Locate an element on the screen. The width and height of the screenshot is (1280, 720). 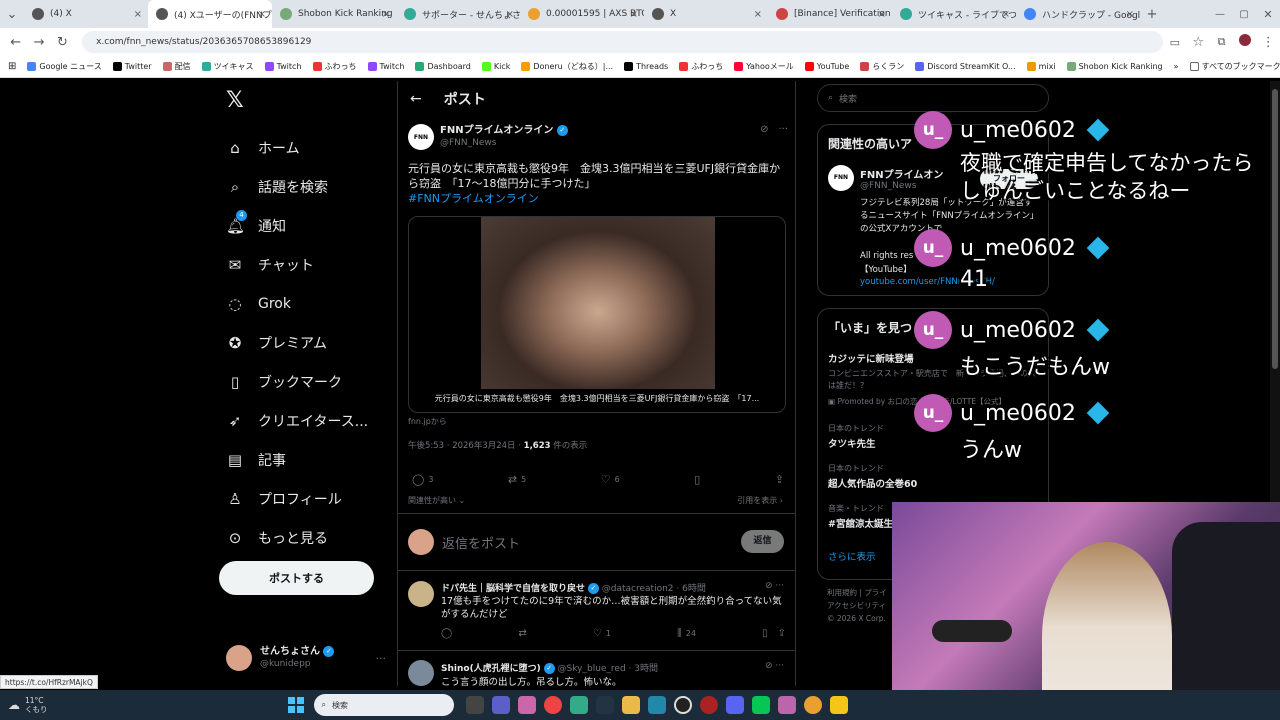
x-logo-icon: 𝕏 is located at coordinates (235, 100).